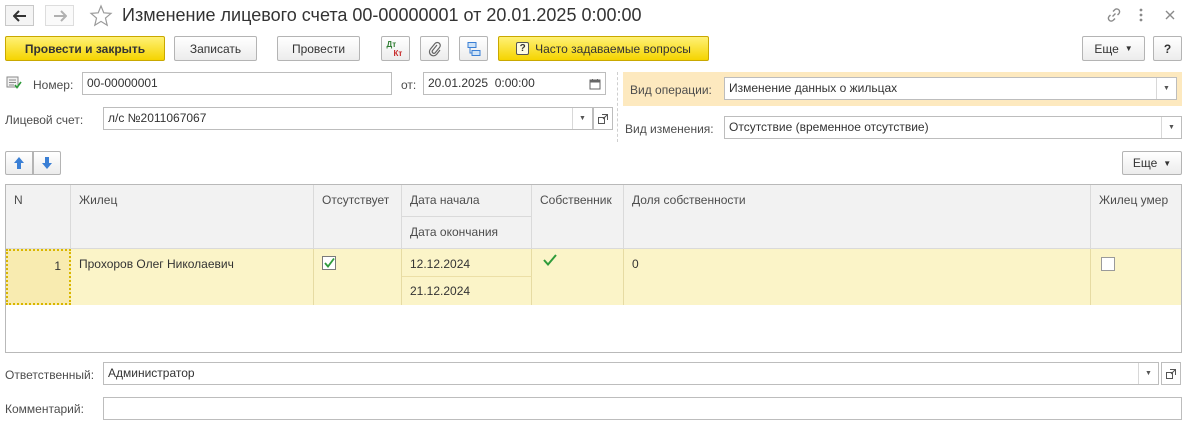 The height and width of the screenshot is (427, 1189). What do you see at coordinates (1108, 264) in the screenshot?
I see `deceased-checkbox` at bounding box center [1108, 264].